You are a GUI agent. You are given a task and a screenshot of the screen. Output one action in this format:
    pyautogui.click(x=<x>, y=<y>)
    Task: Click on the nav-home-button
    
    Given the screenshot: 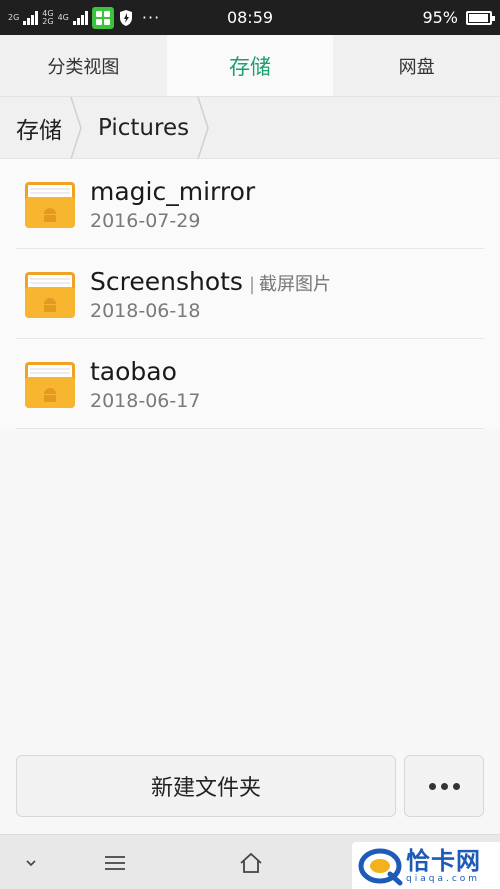 What is the action you would take?
    pyautogui.click(x=251, y=863)
    